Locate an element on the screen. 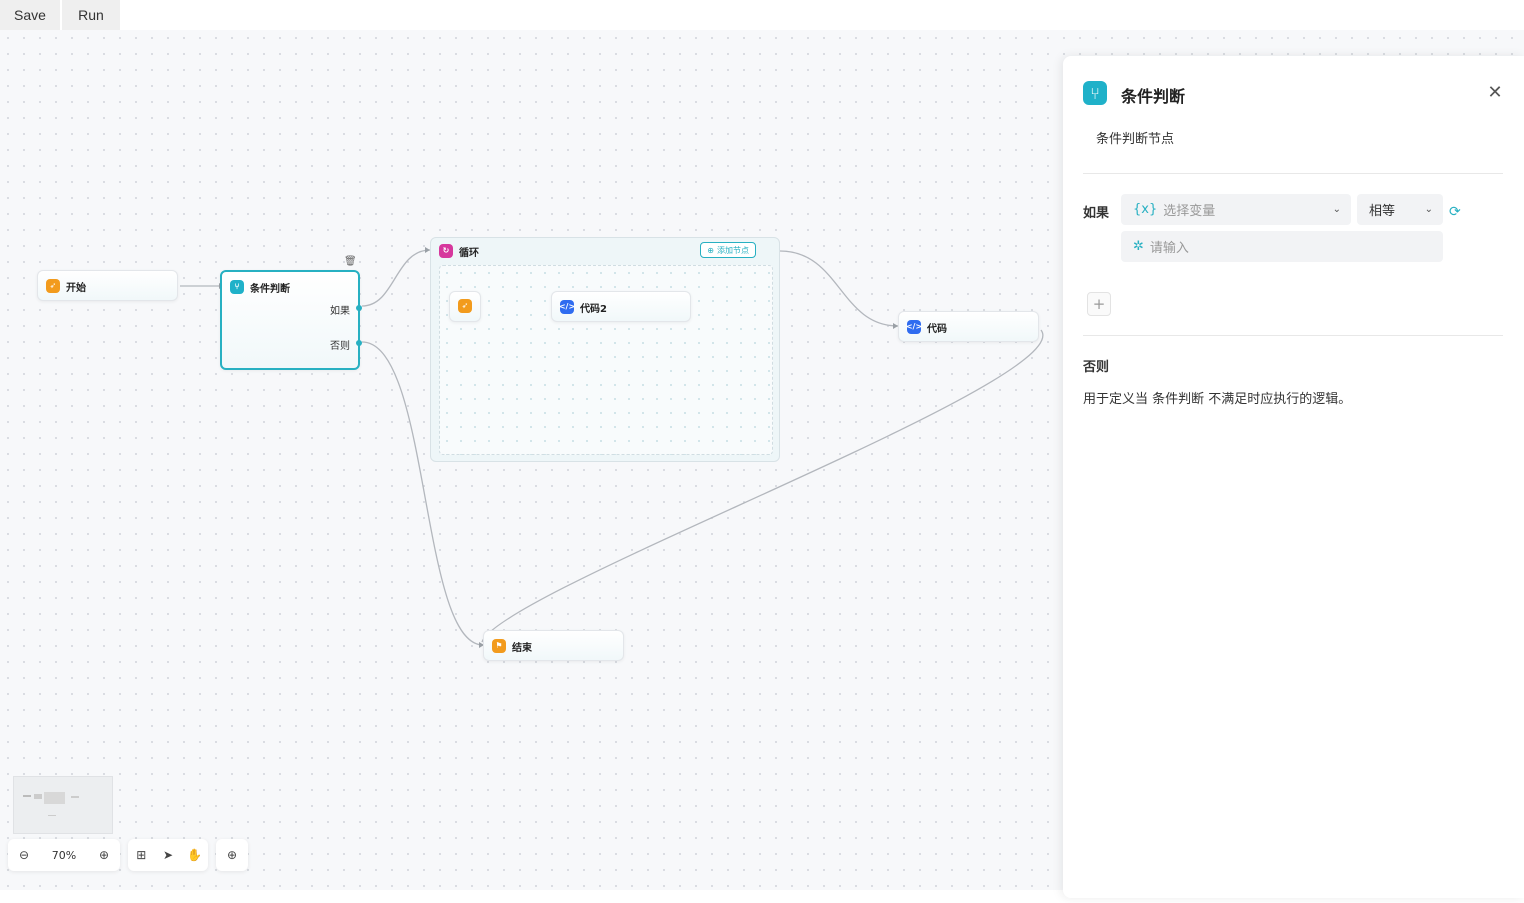 Image resolution: width=1524 pixels, height=903 pixels. node-code2-header: </> 代码2 is located at coordinates (583, 307).